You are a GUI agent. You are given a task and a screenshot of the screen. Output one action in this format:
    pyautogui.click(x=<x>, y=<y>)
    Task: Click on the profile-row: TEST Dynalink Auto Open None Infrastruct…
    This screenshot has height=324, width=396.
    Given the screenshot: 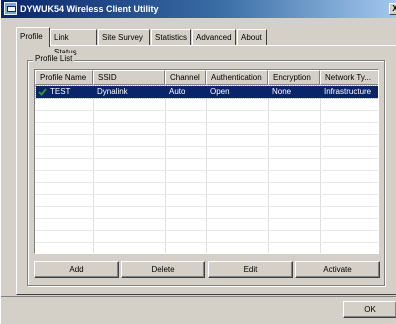 What is the action you would take?
    pyautogui.click(x=206, y=92)
    